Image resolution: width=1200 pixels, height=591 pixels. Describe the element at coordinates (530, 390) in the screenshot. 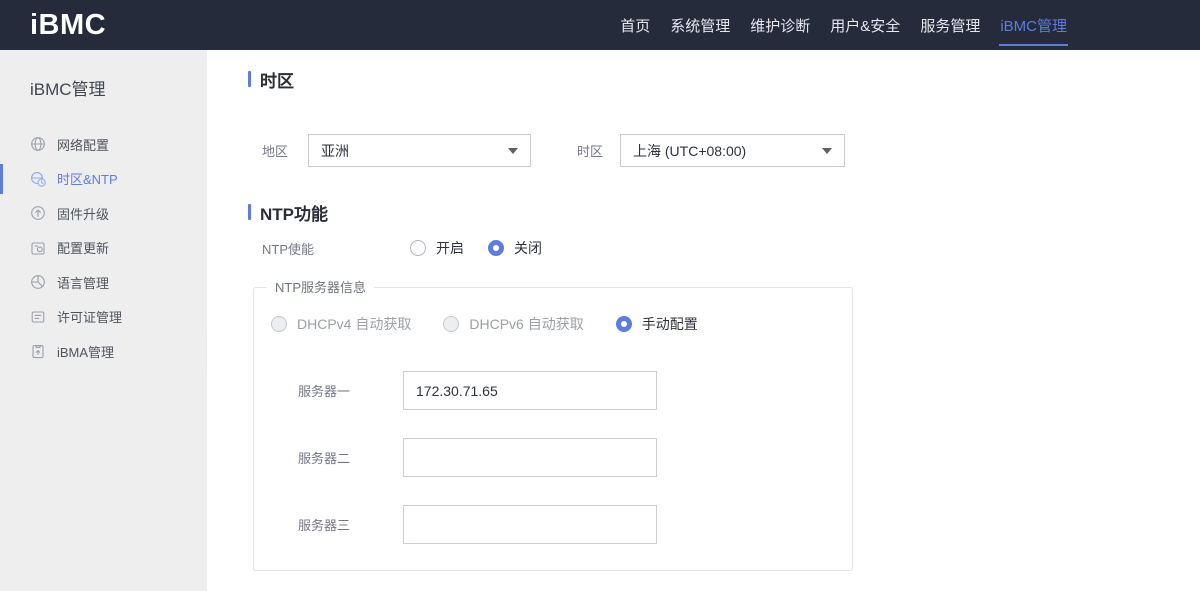

I see `server-one-input` at that location.